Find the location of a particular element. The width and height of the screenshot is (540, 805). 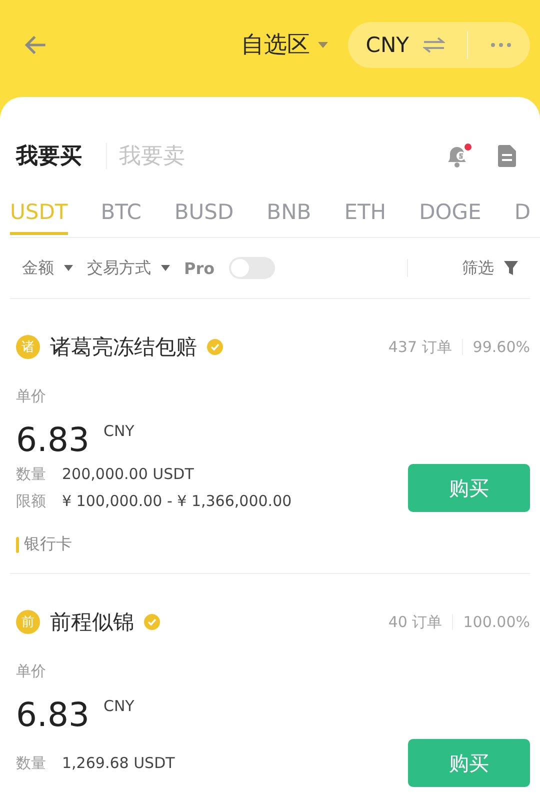

amount-dropdown: 金额 is located at coordinates (47, 268).